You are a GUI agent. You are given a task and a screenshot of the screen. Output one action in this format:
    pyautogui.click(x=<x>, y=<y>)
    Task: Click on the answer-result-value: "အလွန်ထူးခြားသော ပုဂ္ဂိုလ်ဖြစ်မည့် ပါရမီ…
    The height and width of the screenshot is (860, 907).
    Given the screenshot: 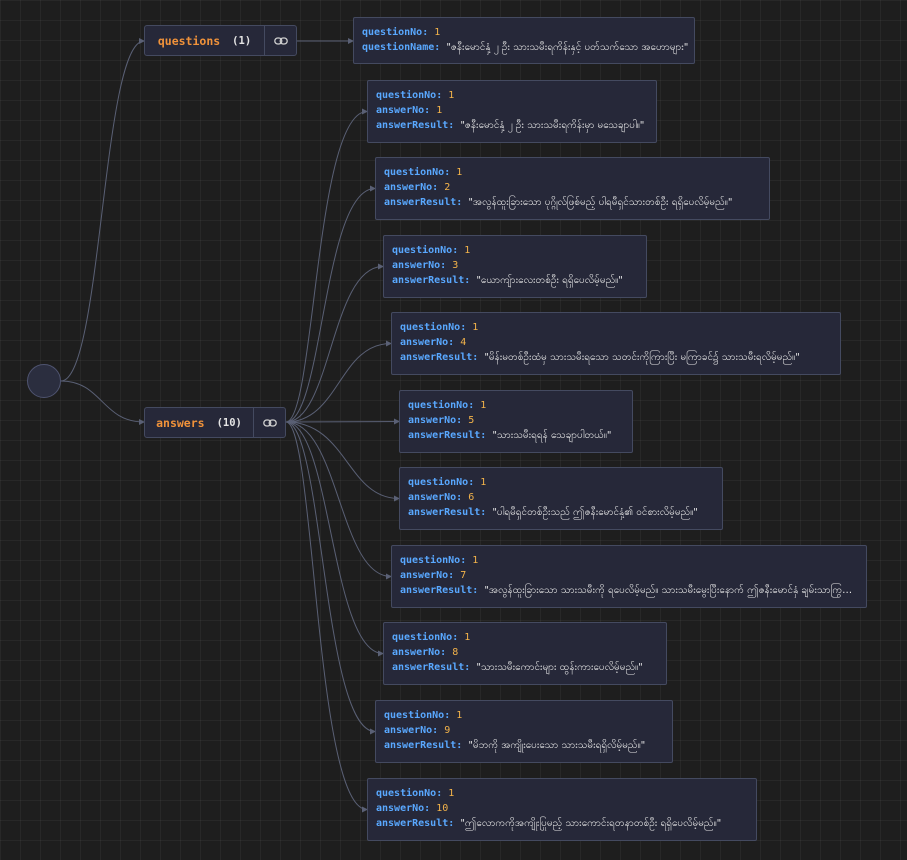 What is the action you would take?
    pyautogui.click(x=600, y=202)
    